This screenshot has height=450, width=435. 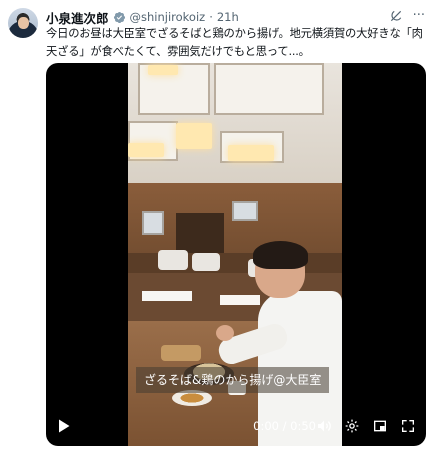 I want to click on video-control-icons, so click(x=366, y=426).